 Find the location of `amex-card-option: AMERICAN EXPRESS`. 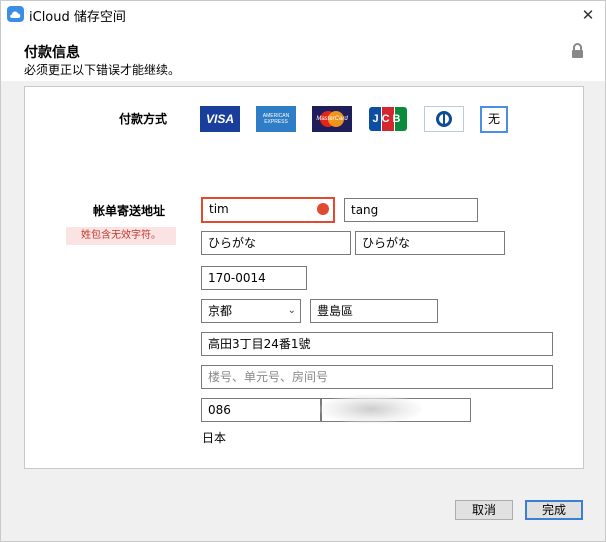

amex-card-option: AMERICAN EXPRESS is located at coordinates (276, 119).